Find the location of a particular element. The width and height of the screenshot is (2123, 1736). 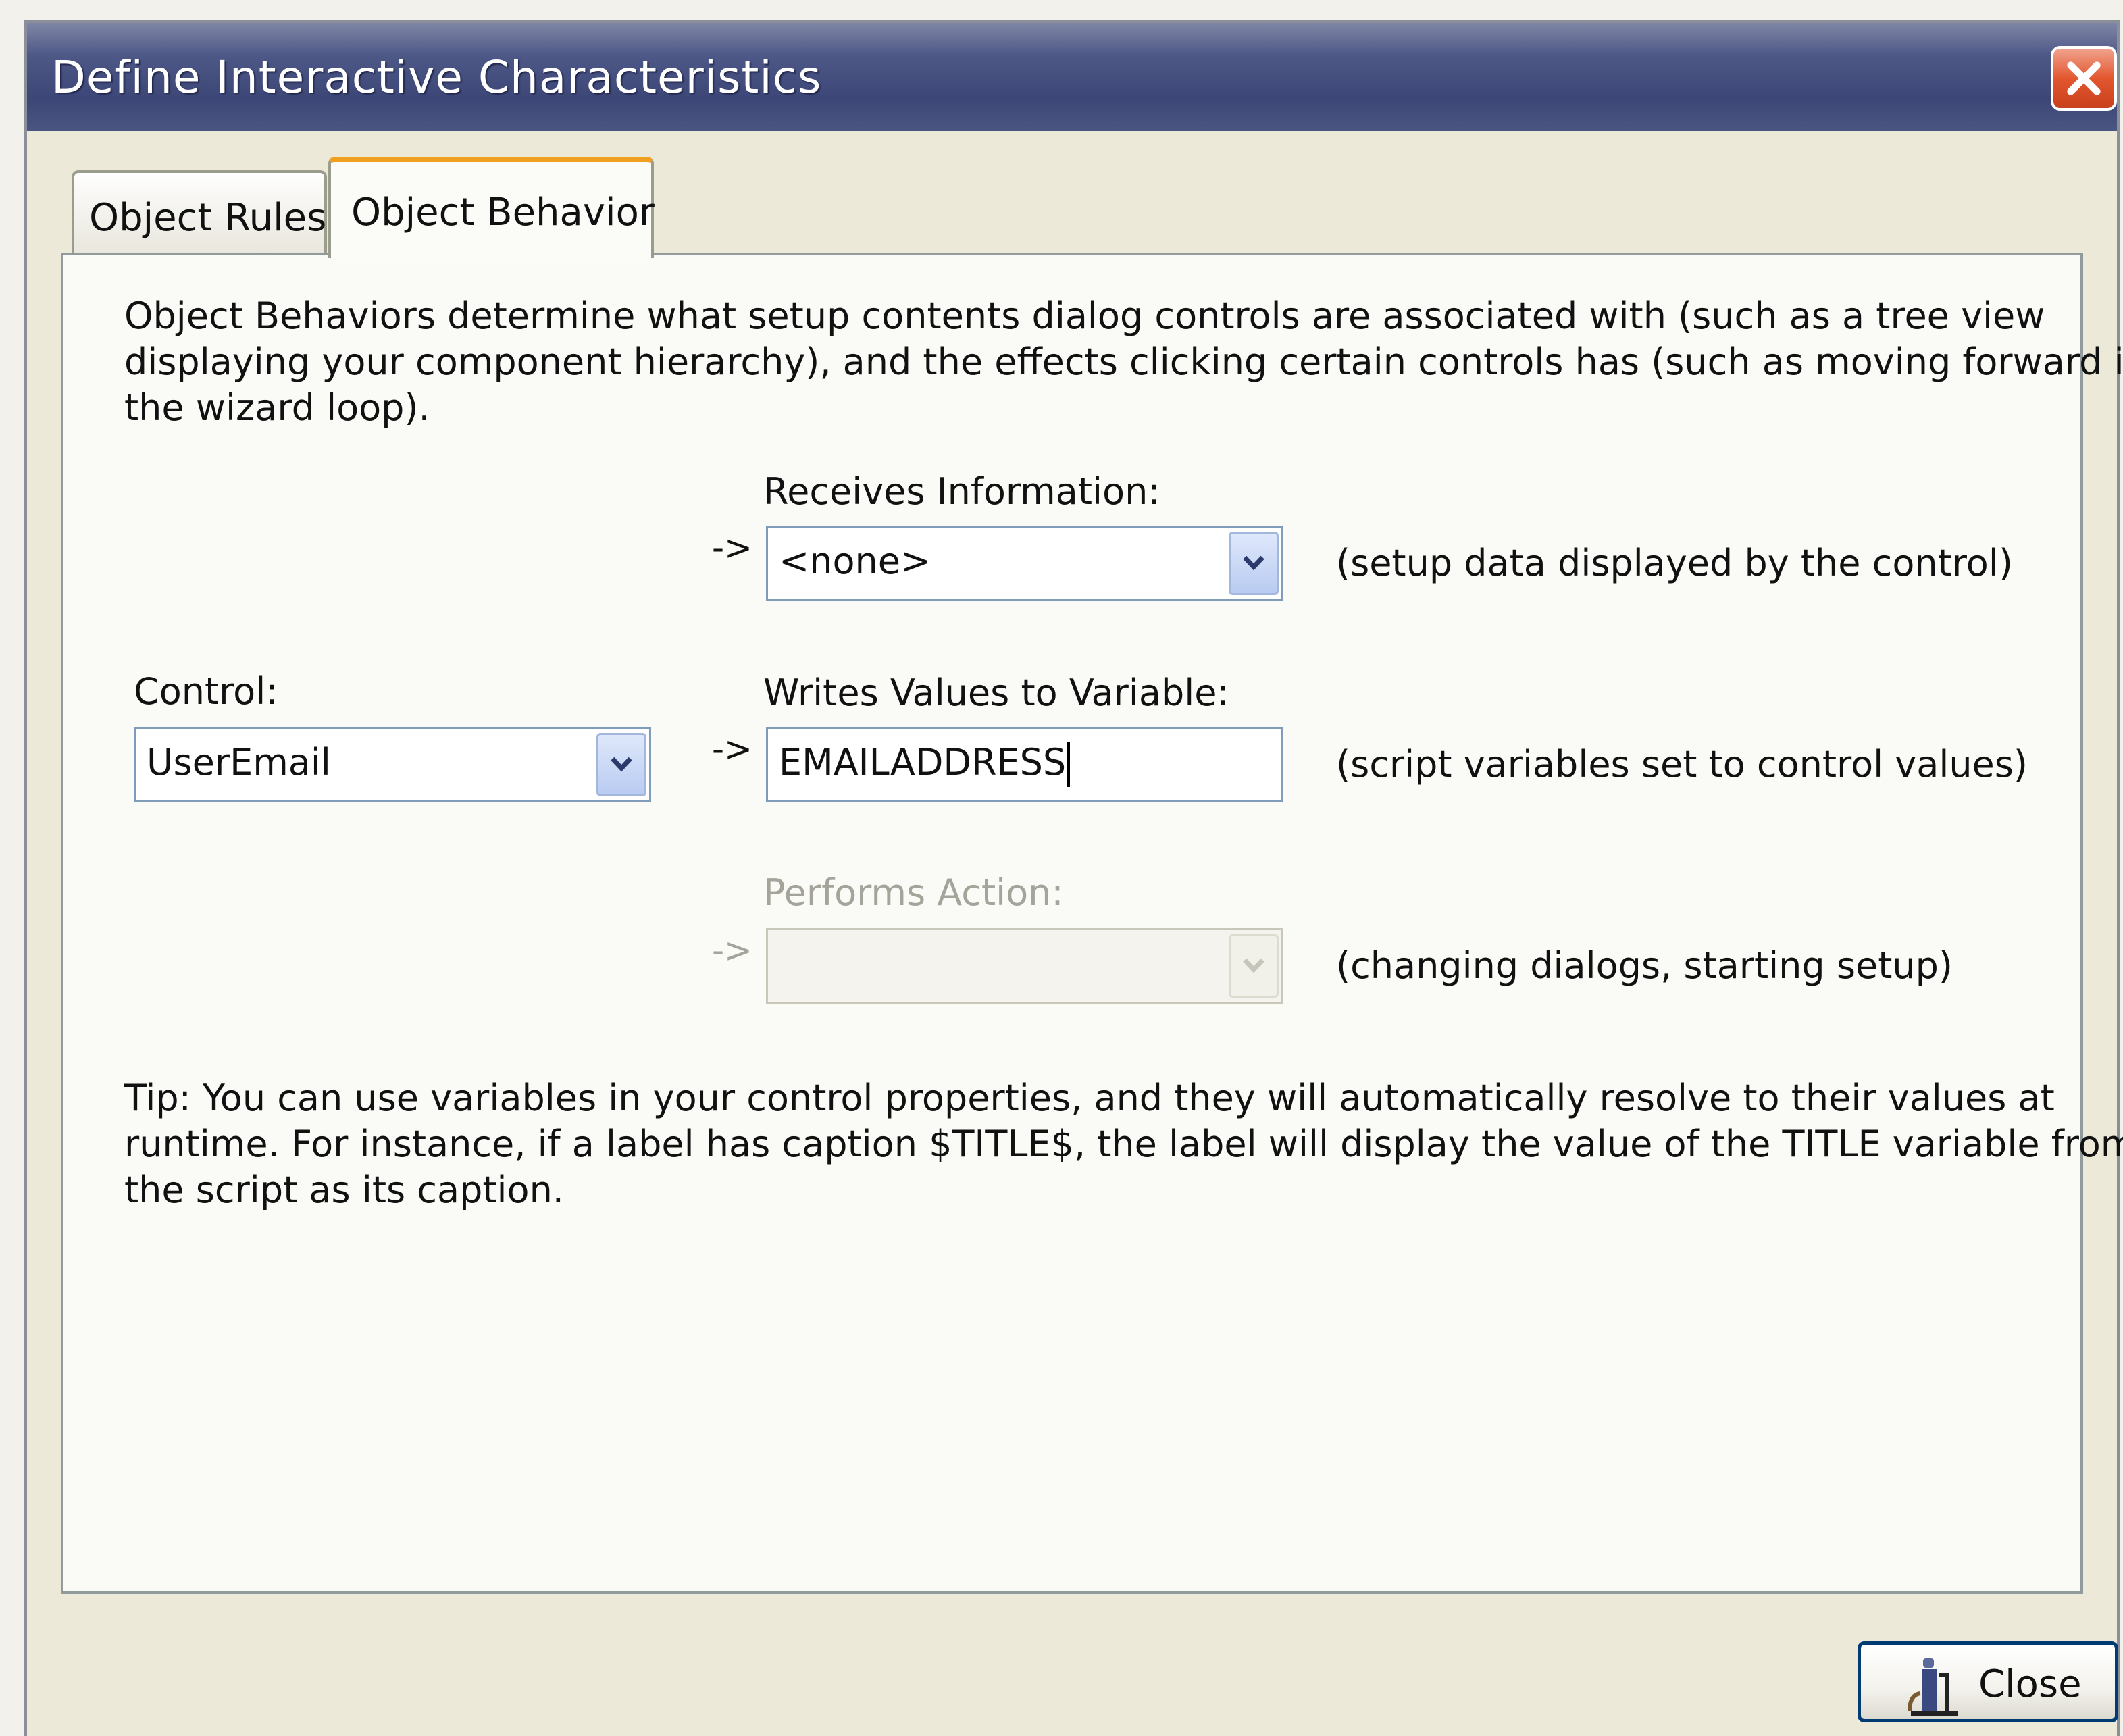

receives-arrow: -> is located at coordinates (732, 547).